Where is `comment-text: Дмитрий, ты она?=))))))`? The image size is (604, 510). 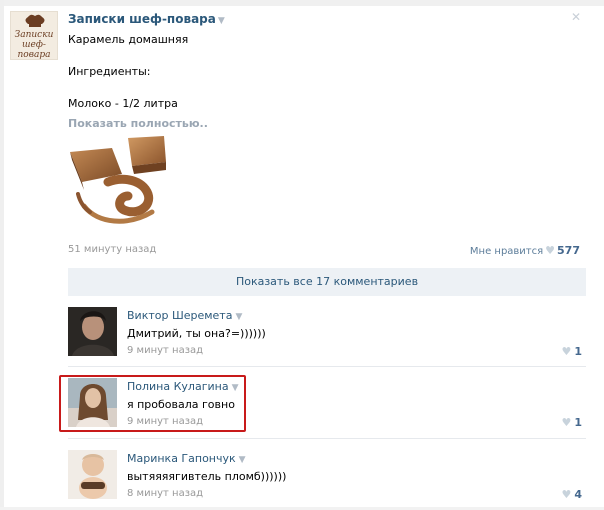 comment-text: Дмитрий, ты она?=)))))) is located at coordinates (196, 333).